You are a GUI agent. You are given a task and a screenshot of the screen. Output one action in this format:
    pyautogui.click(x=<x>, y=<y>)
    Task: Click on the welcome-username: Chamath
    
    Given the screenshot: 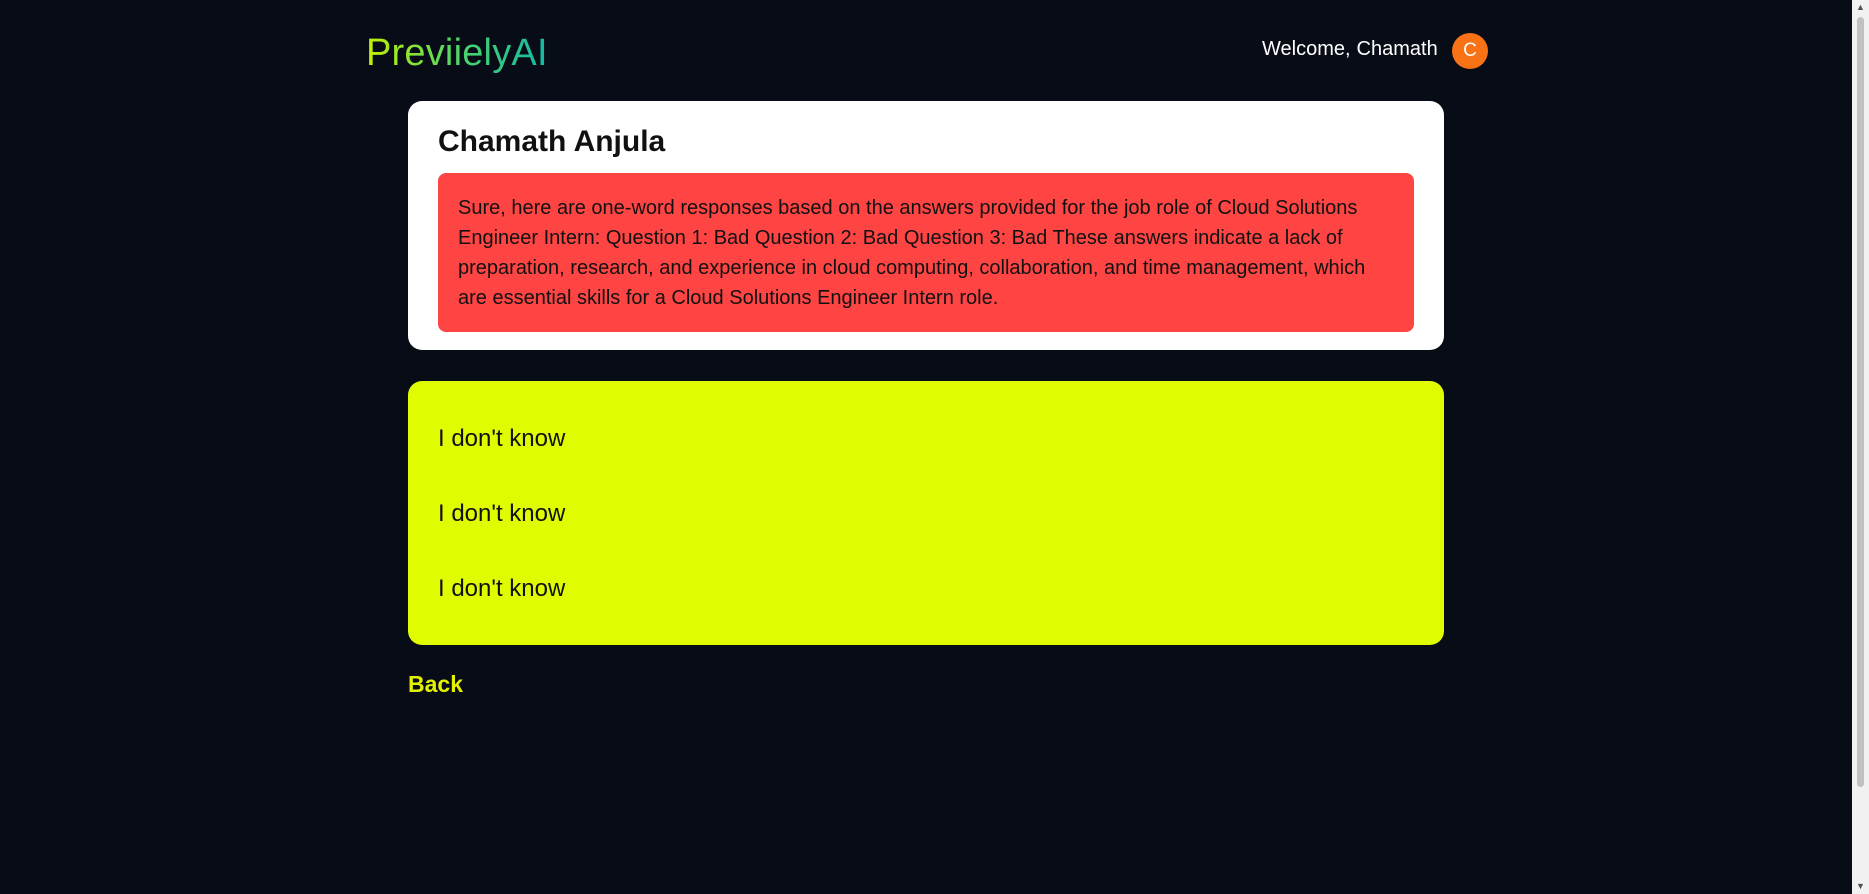 What is the action you would take?
    pyautogui.click(x=1397, y=49)
    